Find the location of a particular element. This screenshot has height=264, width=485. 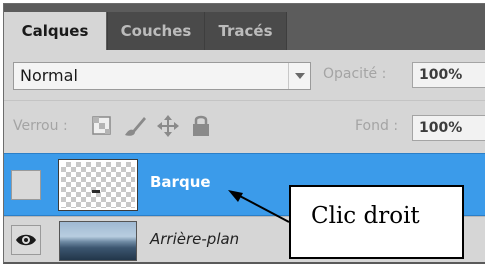

annotation-text: Clic droit is located at coordinates (365, 216).